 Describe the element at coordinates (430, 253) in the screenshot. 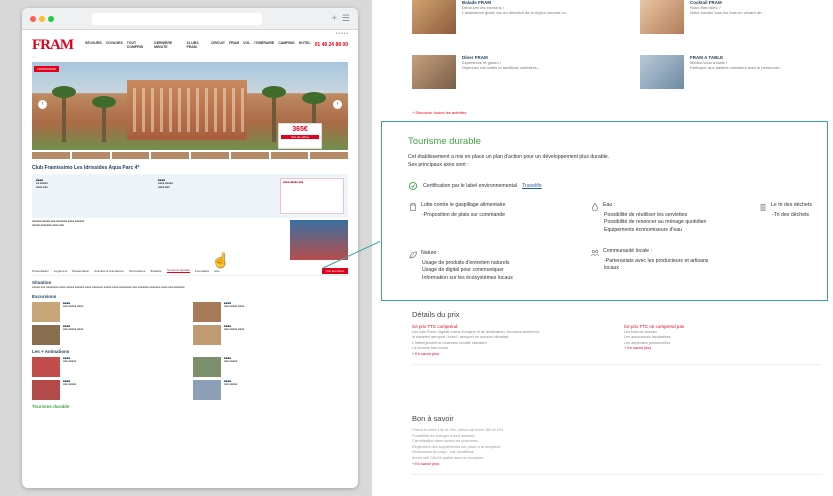

I see `item-title: Nature :` at that location.